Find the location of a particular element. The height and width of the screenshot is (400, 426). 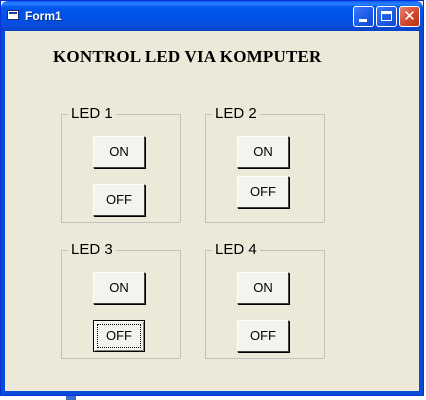

taskbar-edge is located at coordinates (213, 398).